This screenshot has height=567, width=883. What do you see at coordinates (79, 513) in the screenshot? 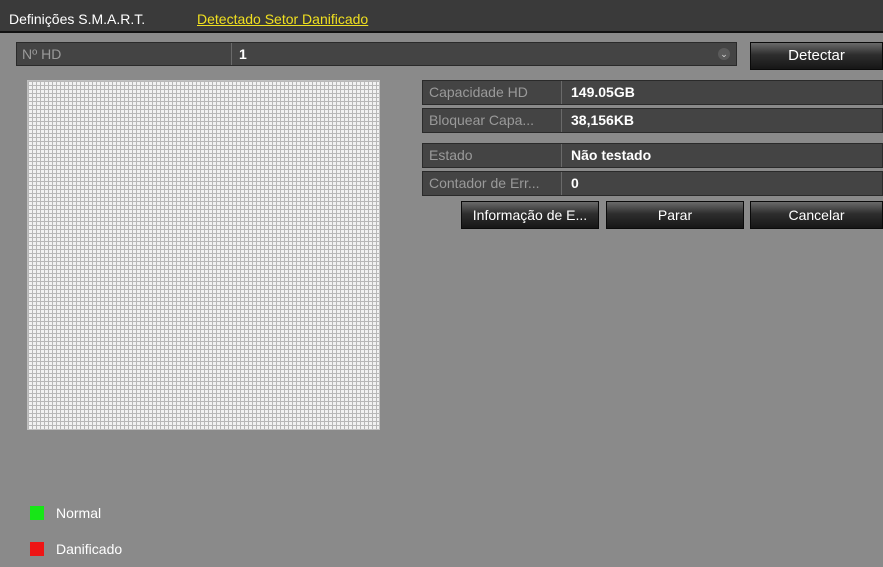
I see `legend-normal-label: Normal` at bounding box center [79, 513].